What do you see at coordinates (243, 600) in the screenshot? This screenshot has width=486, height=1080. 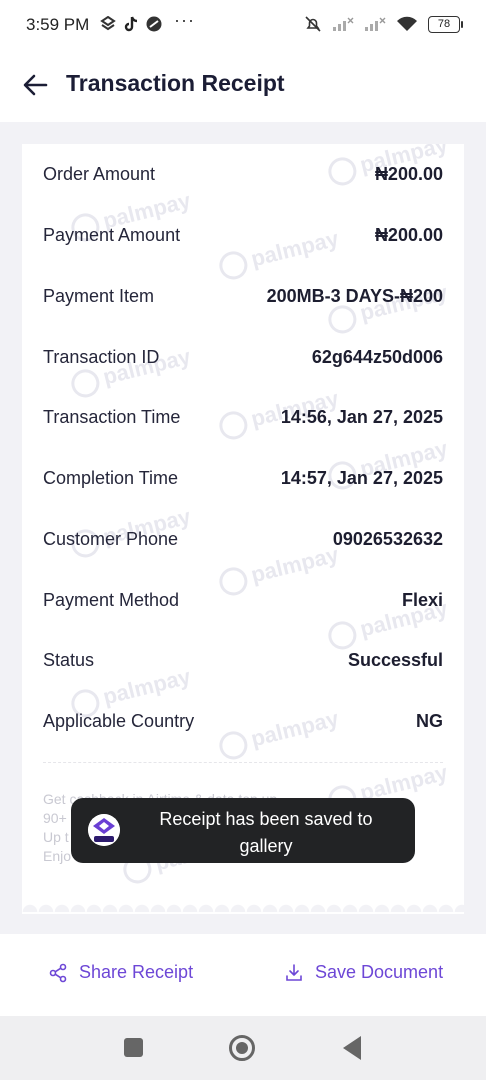 I see `receipt-row: Payment Method Flexi` at bounding box center [243, 600].